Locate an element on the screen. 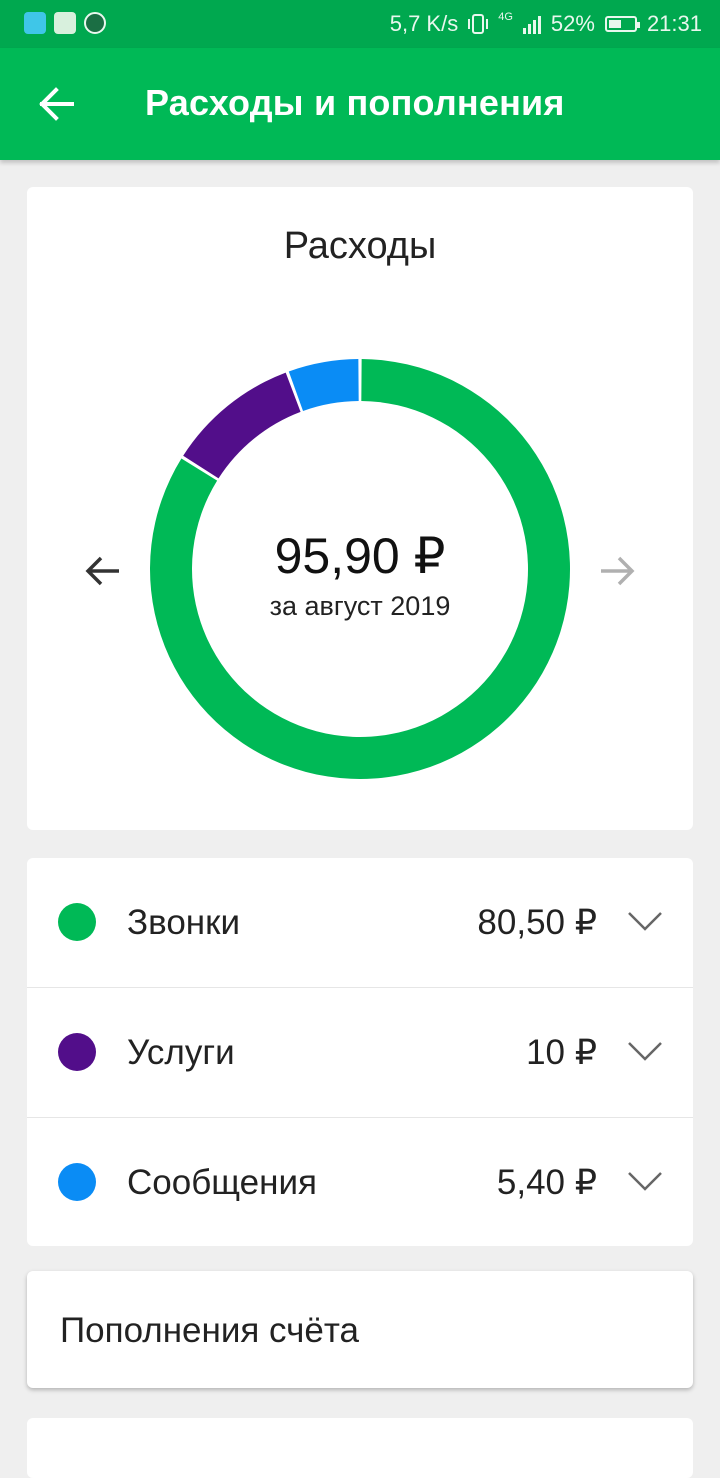  document-app-icon is located at coordinates (65, 23).